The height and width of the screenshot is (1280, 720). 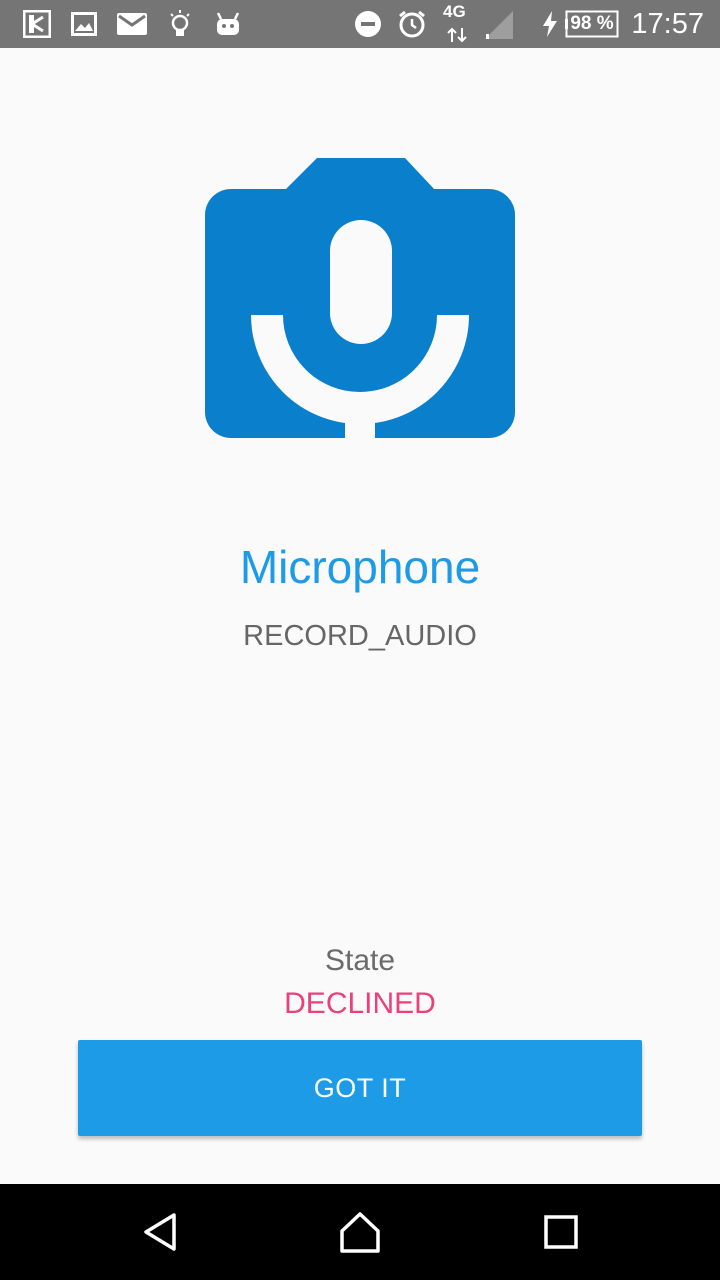 What do you see at coordinates (84, 24) in the screenshot?
I see `image-icon` at bounding box center [84, 24].